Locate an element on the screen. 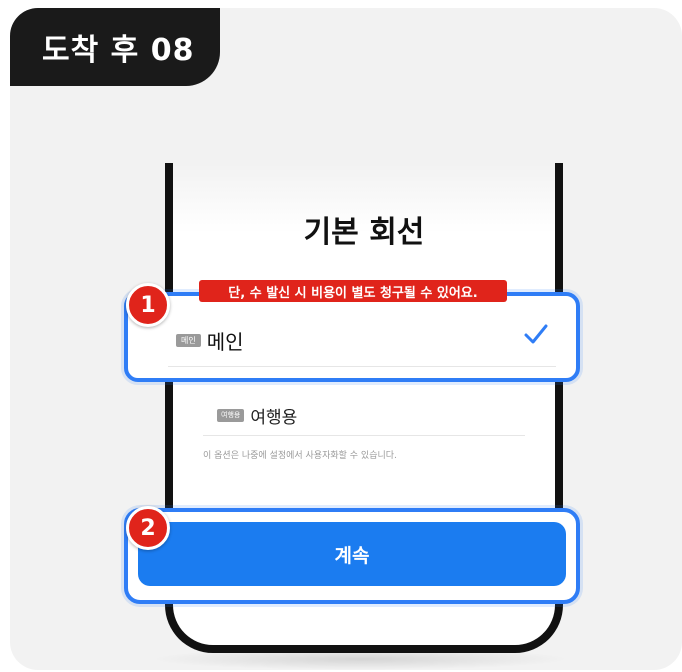 The image size is (682, 672). page-title: 기본 회선 is located at coordinates (364, 232).